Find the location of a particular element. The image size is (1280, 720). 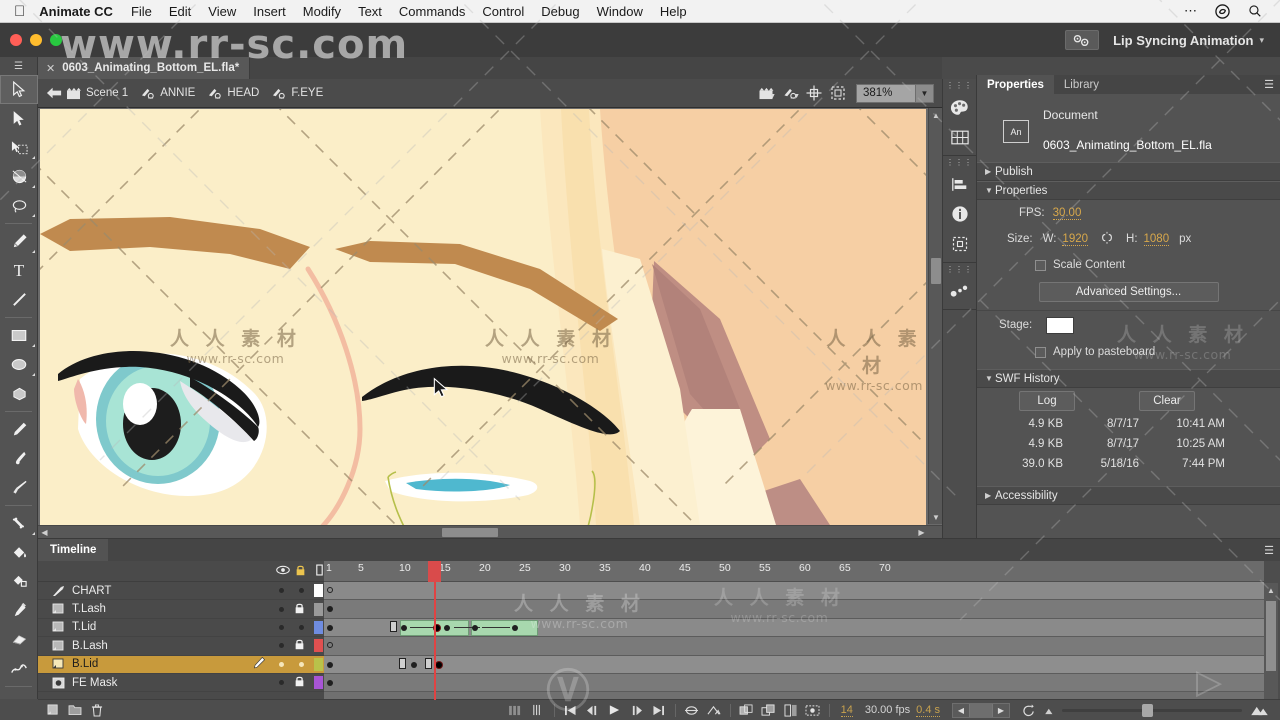

fps-value: 30.00 is located at coordinates (1067, 213).